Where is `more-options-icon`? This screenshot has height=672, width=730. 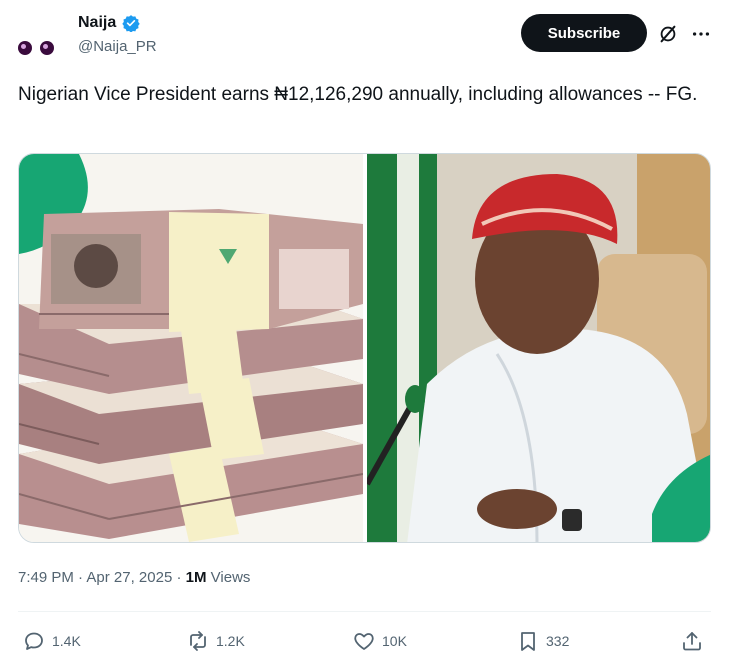
more-options-icon is located at coordinates (701, 34).